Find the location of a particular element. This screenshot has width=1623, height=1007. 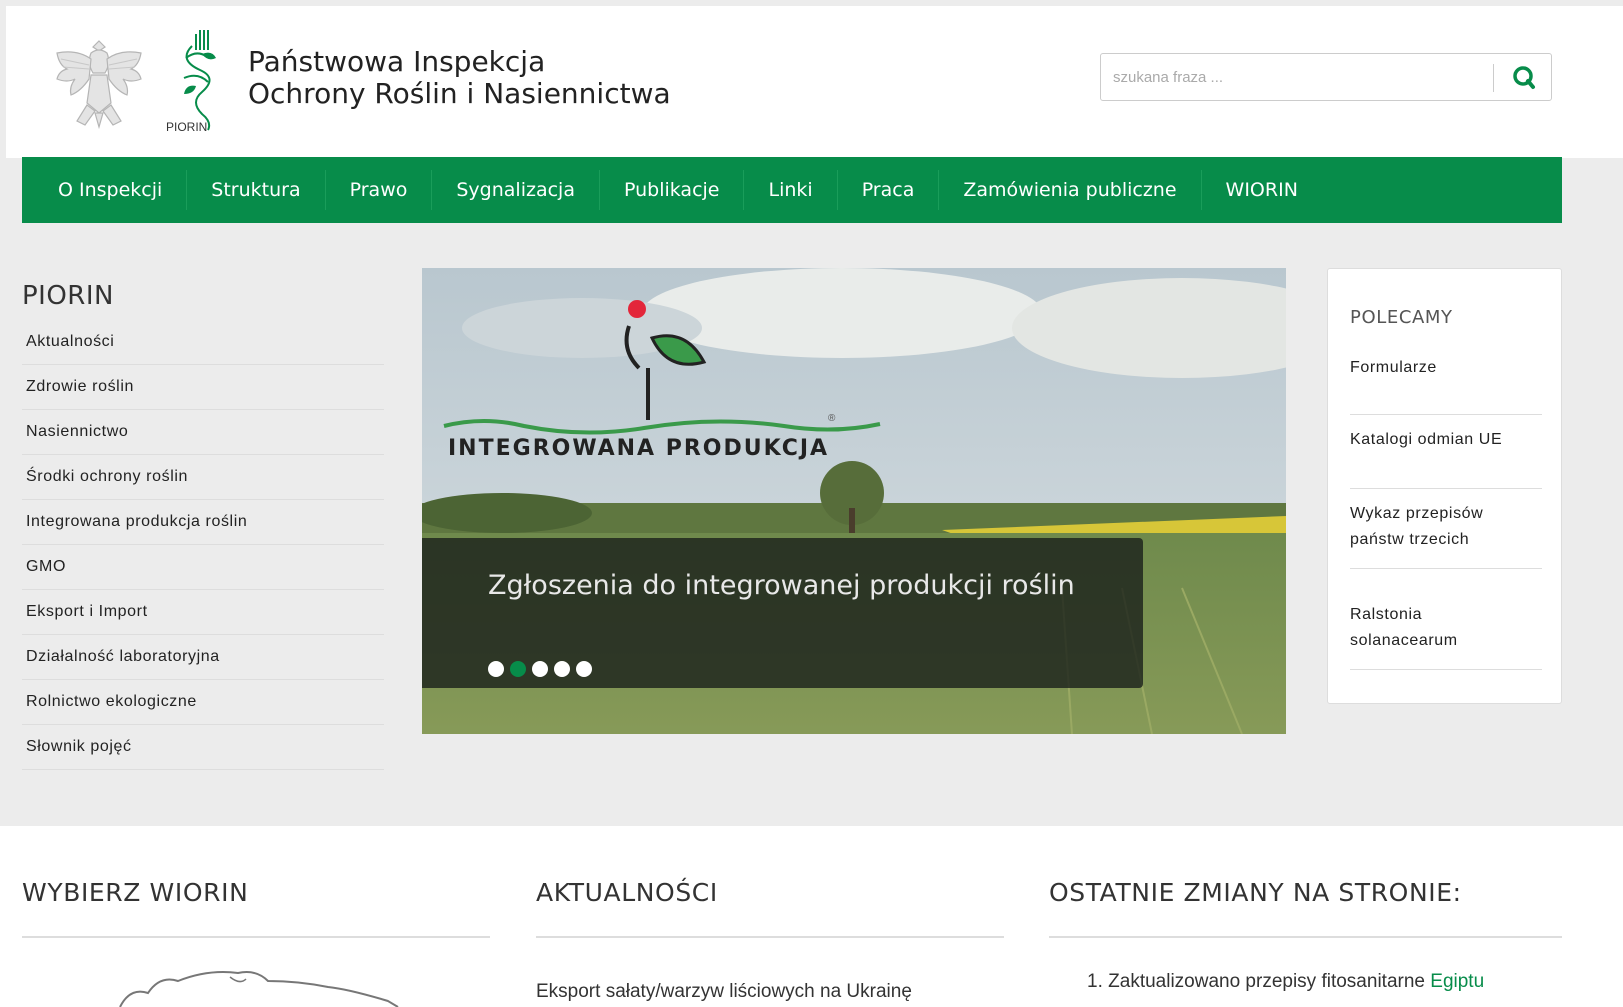

piorin-logo-text: PIORIN is located at coordinates (186, 127).